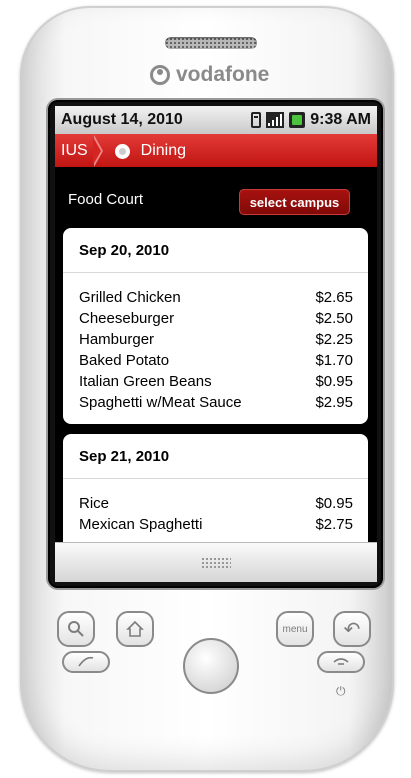  What do you see at coordinates (122, 119) in the screenshot?
I see `status-date: August 14, 2010` at bounding box center [122, 119].